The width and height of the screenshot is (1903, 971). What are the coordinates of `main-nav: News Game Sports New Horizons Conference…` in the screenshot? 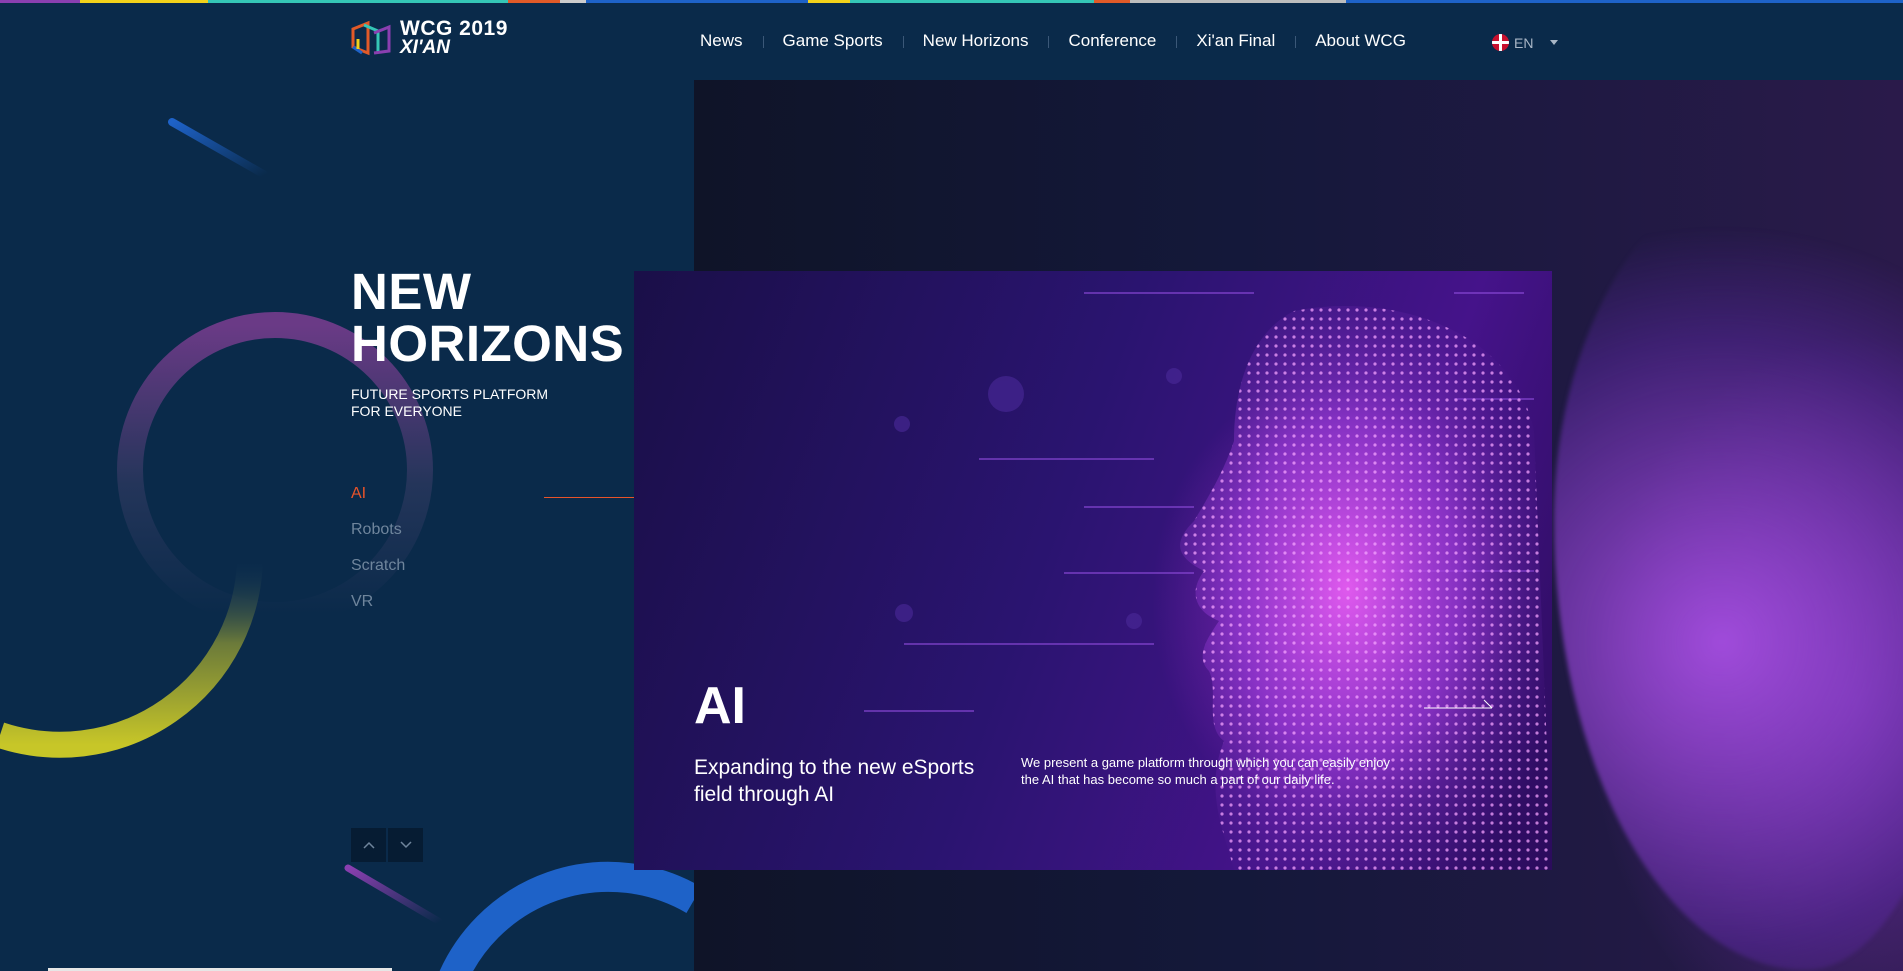 It's located at (1053, 41).